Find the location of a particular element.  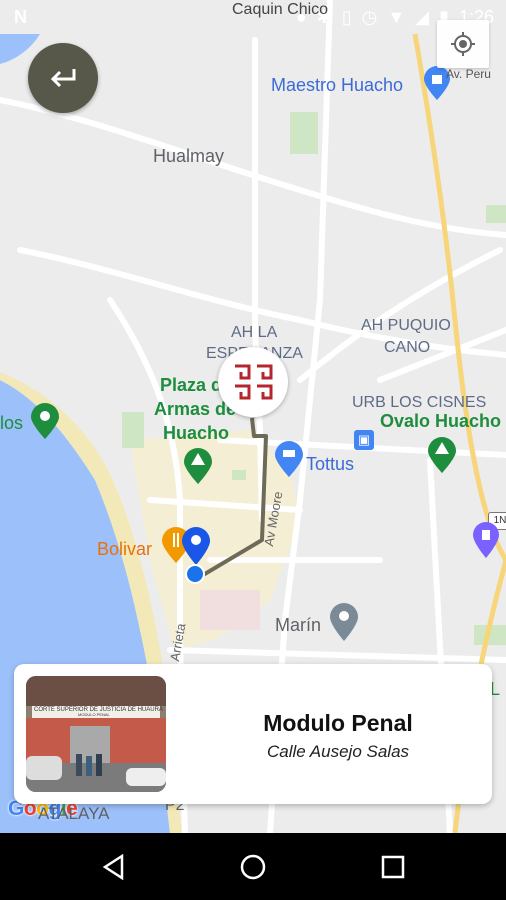

gas-station-pin-icon is located at coordinates (486, 542).